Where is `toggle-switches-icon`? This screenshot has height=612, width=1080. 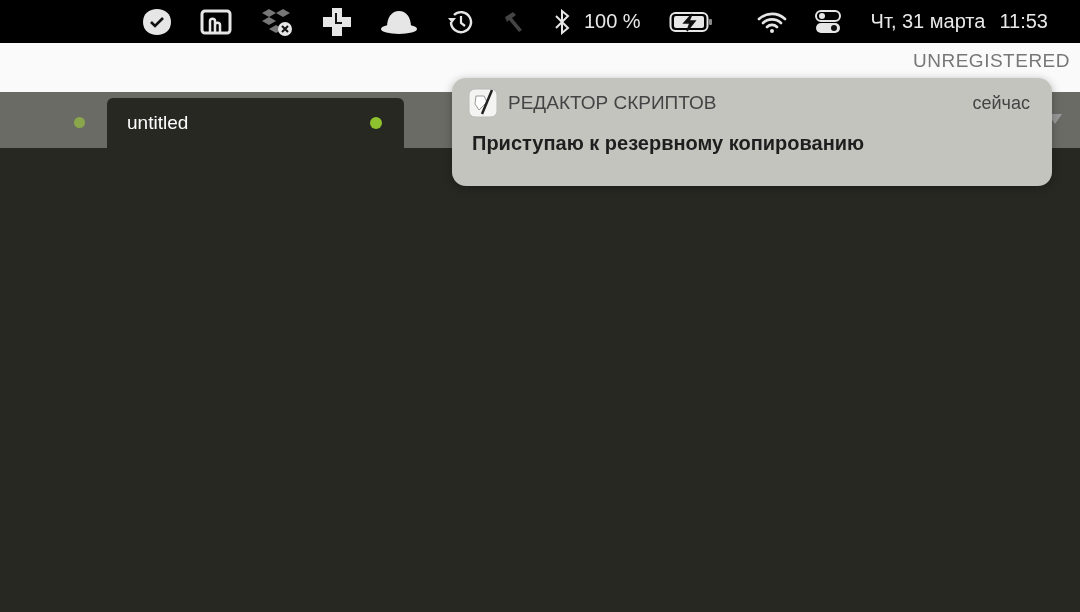
toggle-switches-icon is located at coordinates (827, 21).